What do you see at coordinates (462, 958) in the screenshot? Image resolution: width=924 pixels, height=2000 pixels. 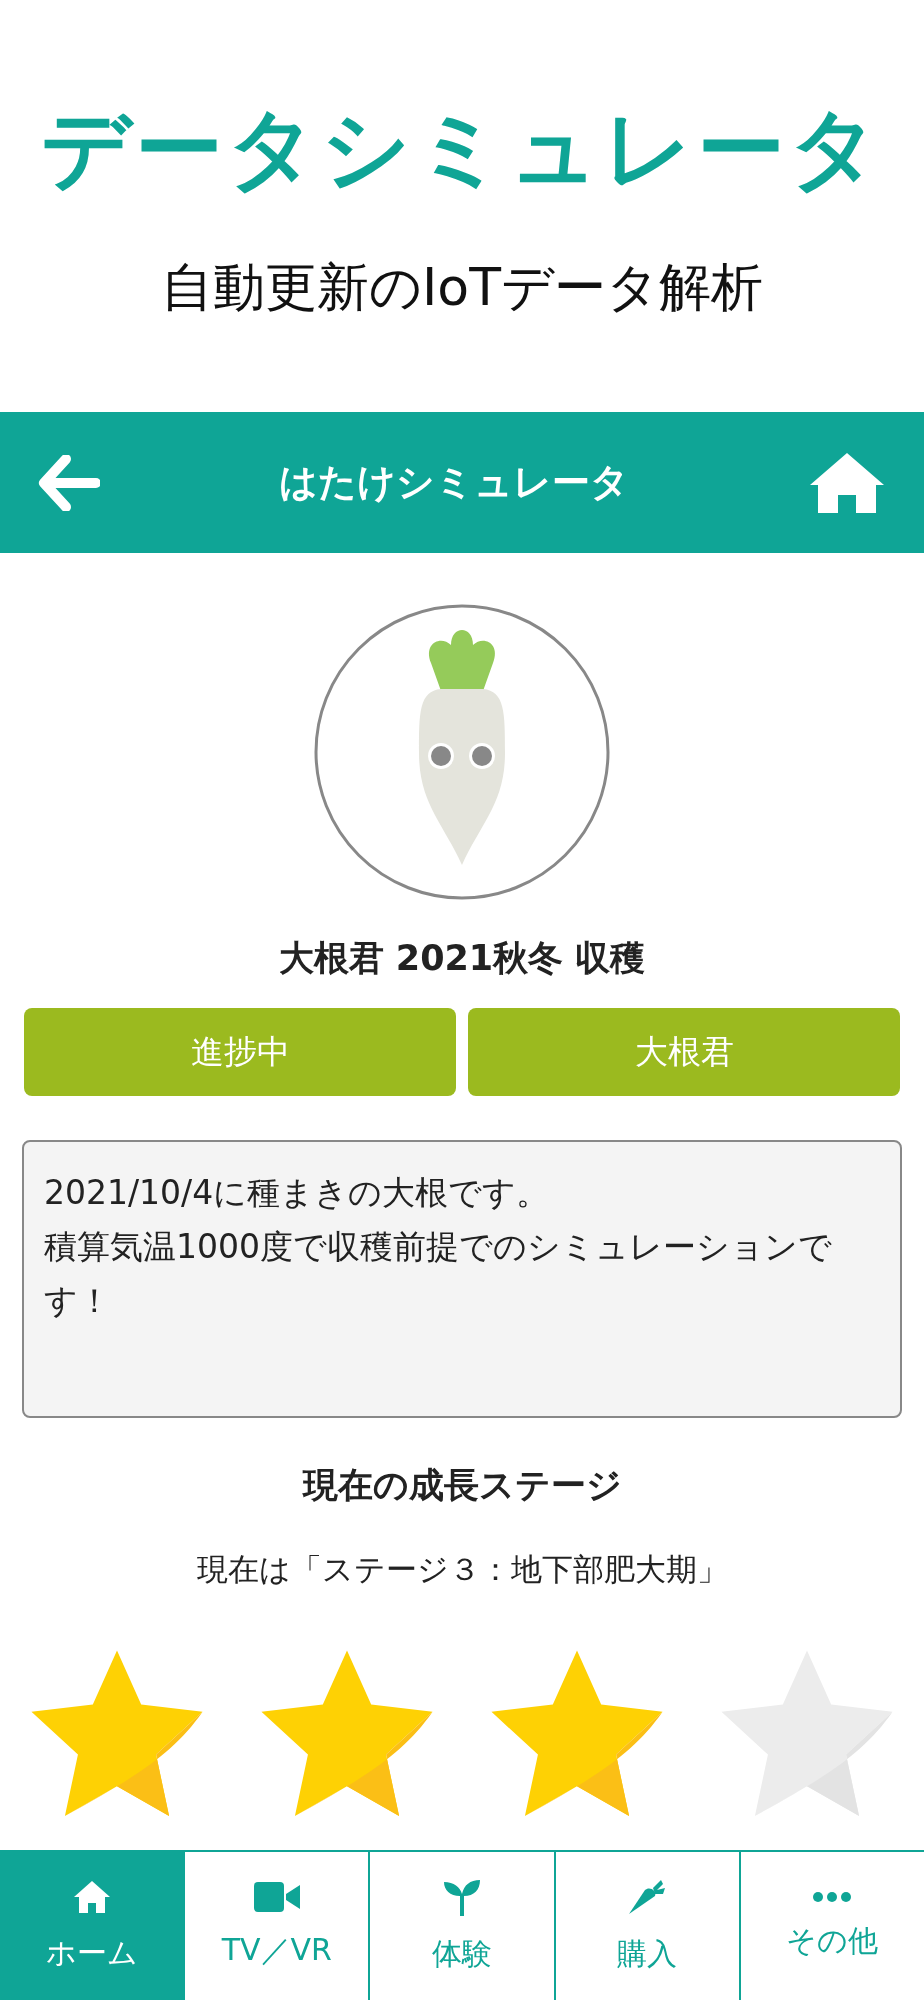 I see `crop-name: 大根君 2021秋冬 収穫` at bounding box center [462, 958].